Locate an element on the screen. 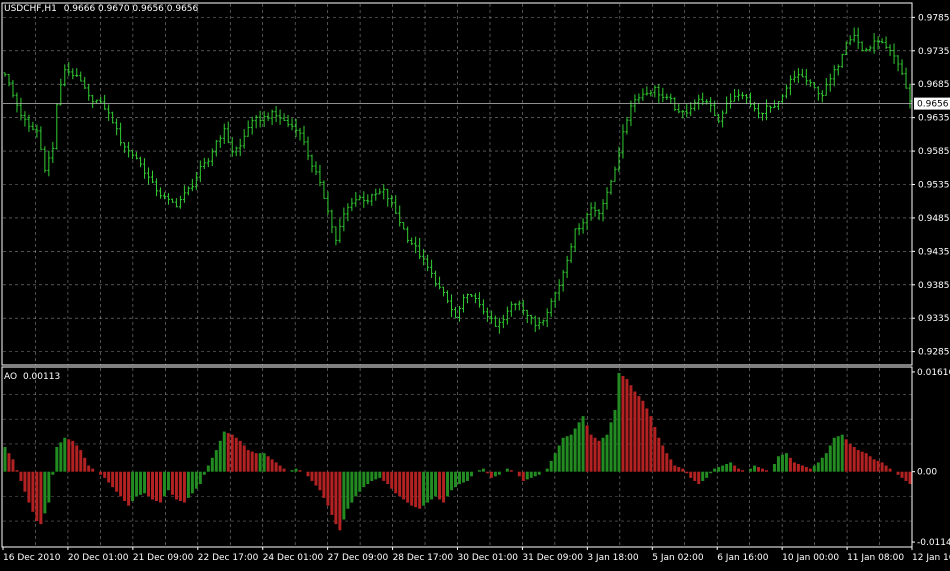  time-axis-label: 27 Dec 09:00 is located at coordinates (358, 558).